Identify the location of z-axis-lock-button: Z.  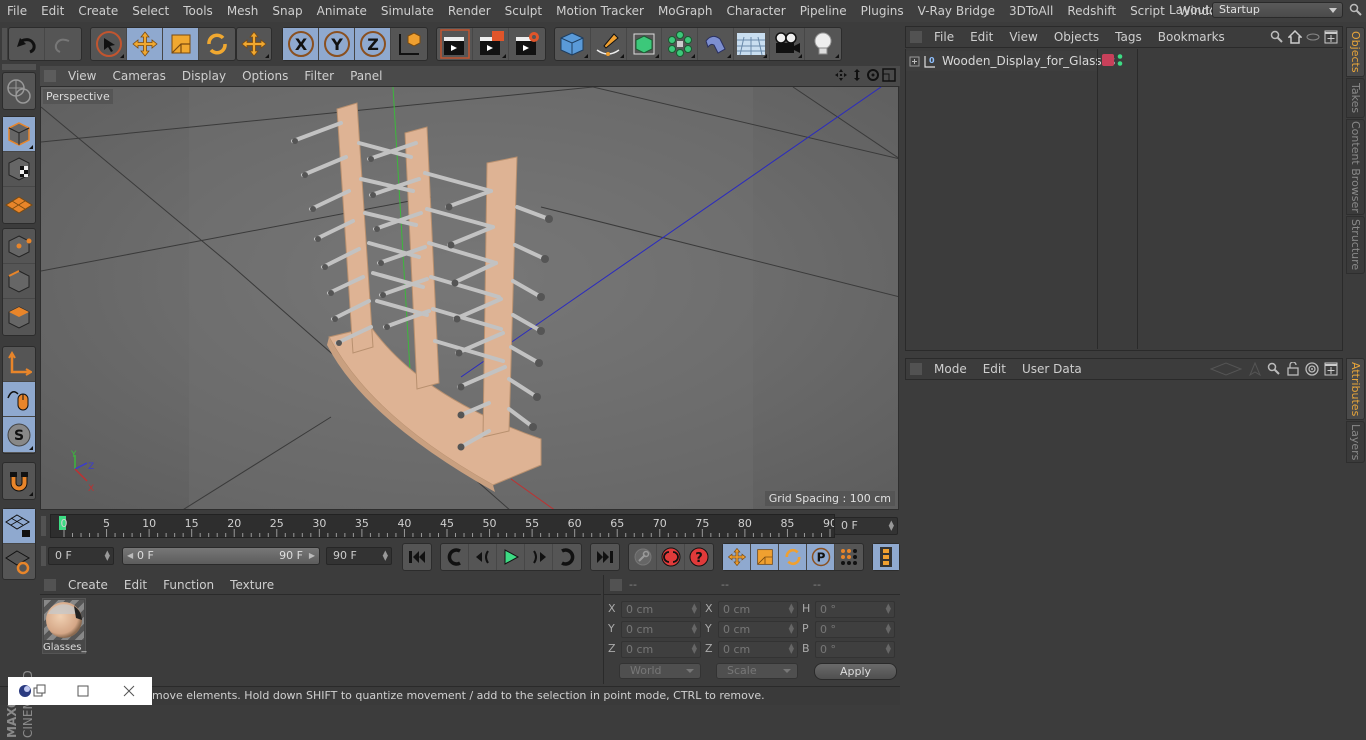
(373, 44).